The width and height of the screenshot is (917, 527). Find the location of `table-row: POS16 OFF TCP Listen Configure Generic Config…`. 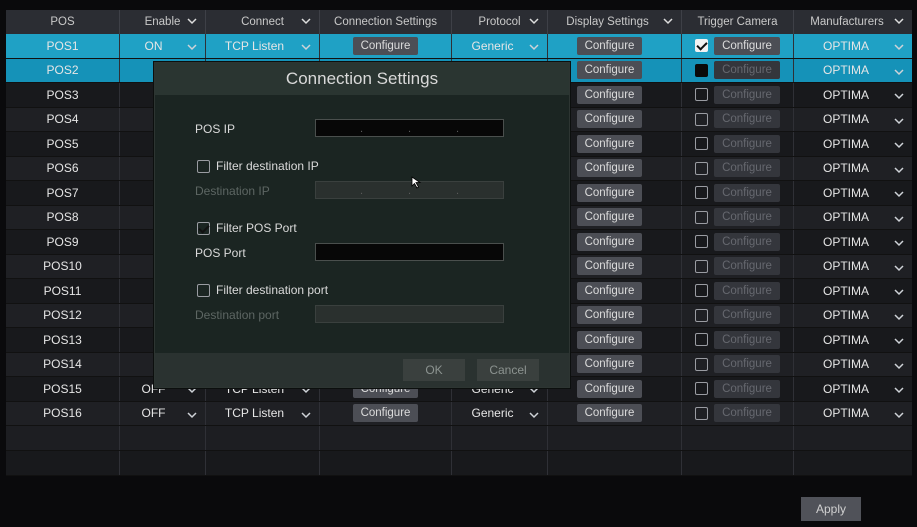

table-row: POS16 OFF TCP Listen Configure Generic Config… is located at coordinates (459, 413).